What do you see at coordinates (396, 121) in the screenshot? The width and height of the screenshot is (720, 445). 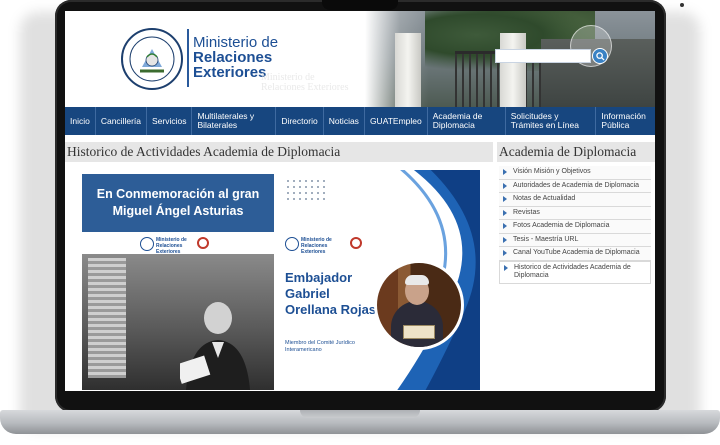 I see `nav-item-guatempleo: GUATEmpleo` at bounding box center [396, 121].